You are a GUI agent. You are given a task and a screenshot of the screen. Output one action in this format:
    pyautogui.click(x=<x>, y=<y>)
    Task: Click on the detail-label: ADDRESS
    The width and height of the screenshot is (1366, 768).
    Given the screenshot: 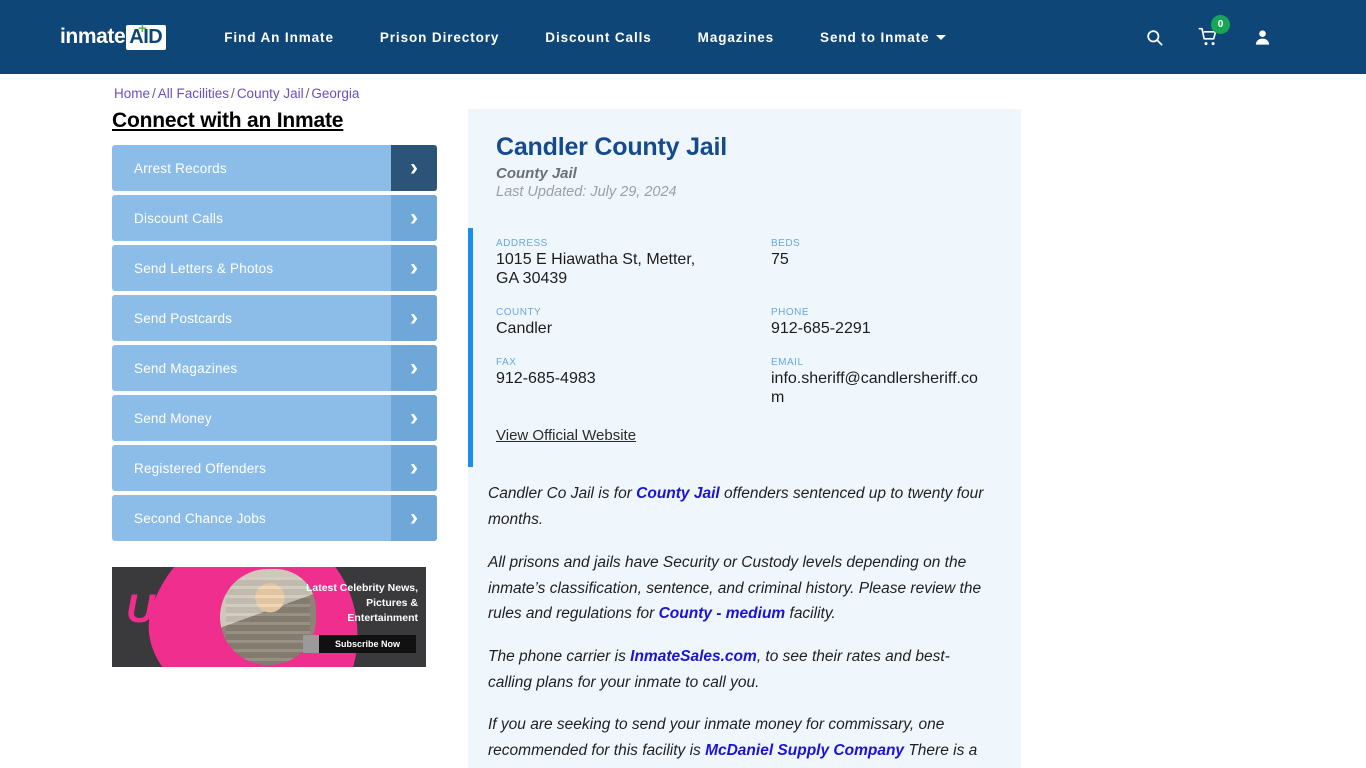 What is the action you would take?
    pyautogui.click(x=522, y=243)
    